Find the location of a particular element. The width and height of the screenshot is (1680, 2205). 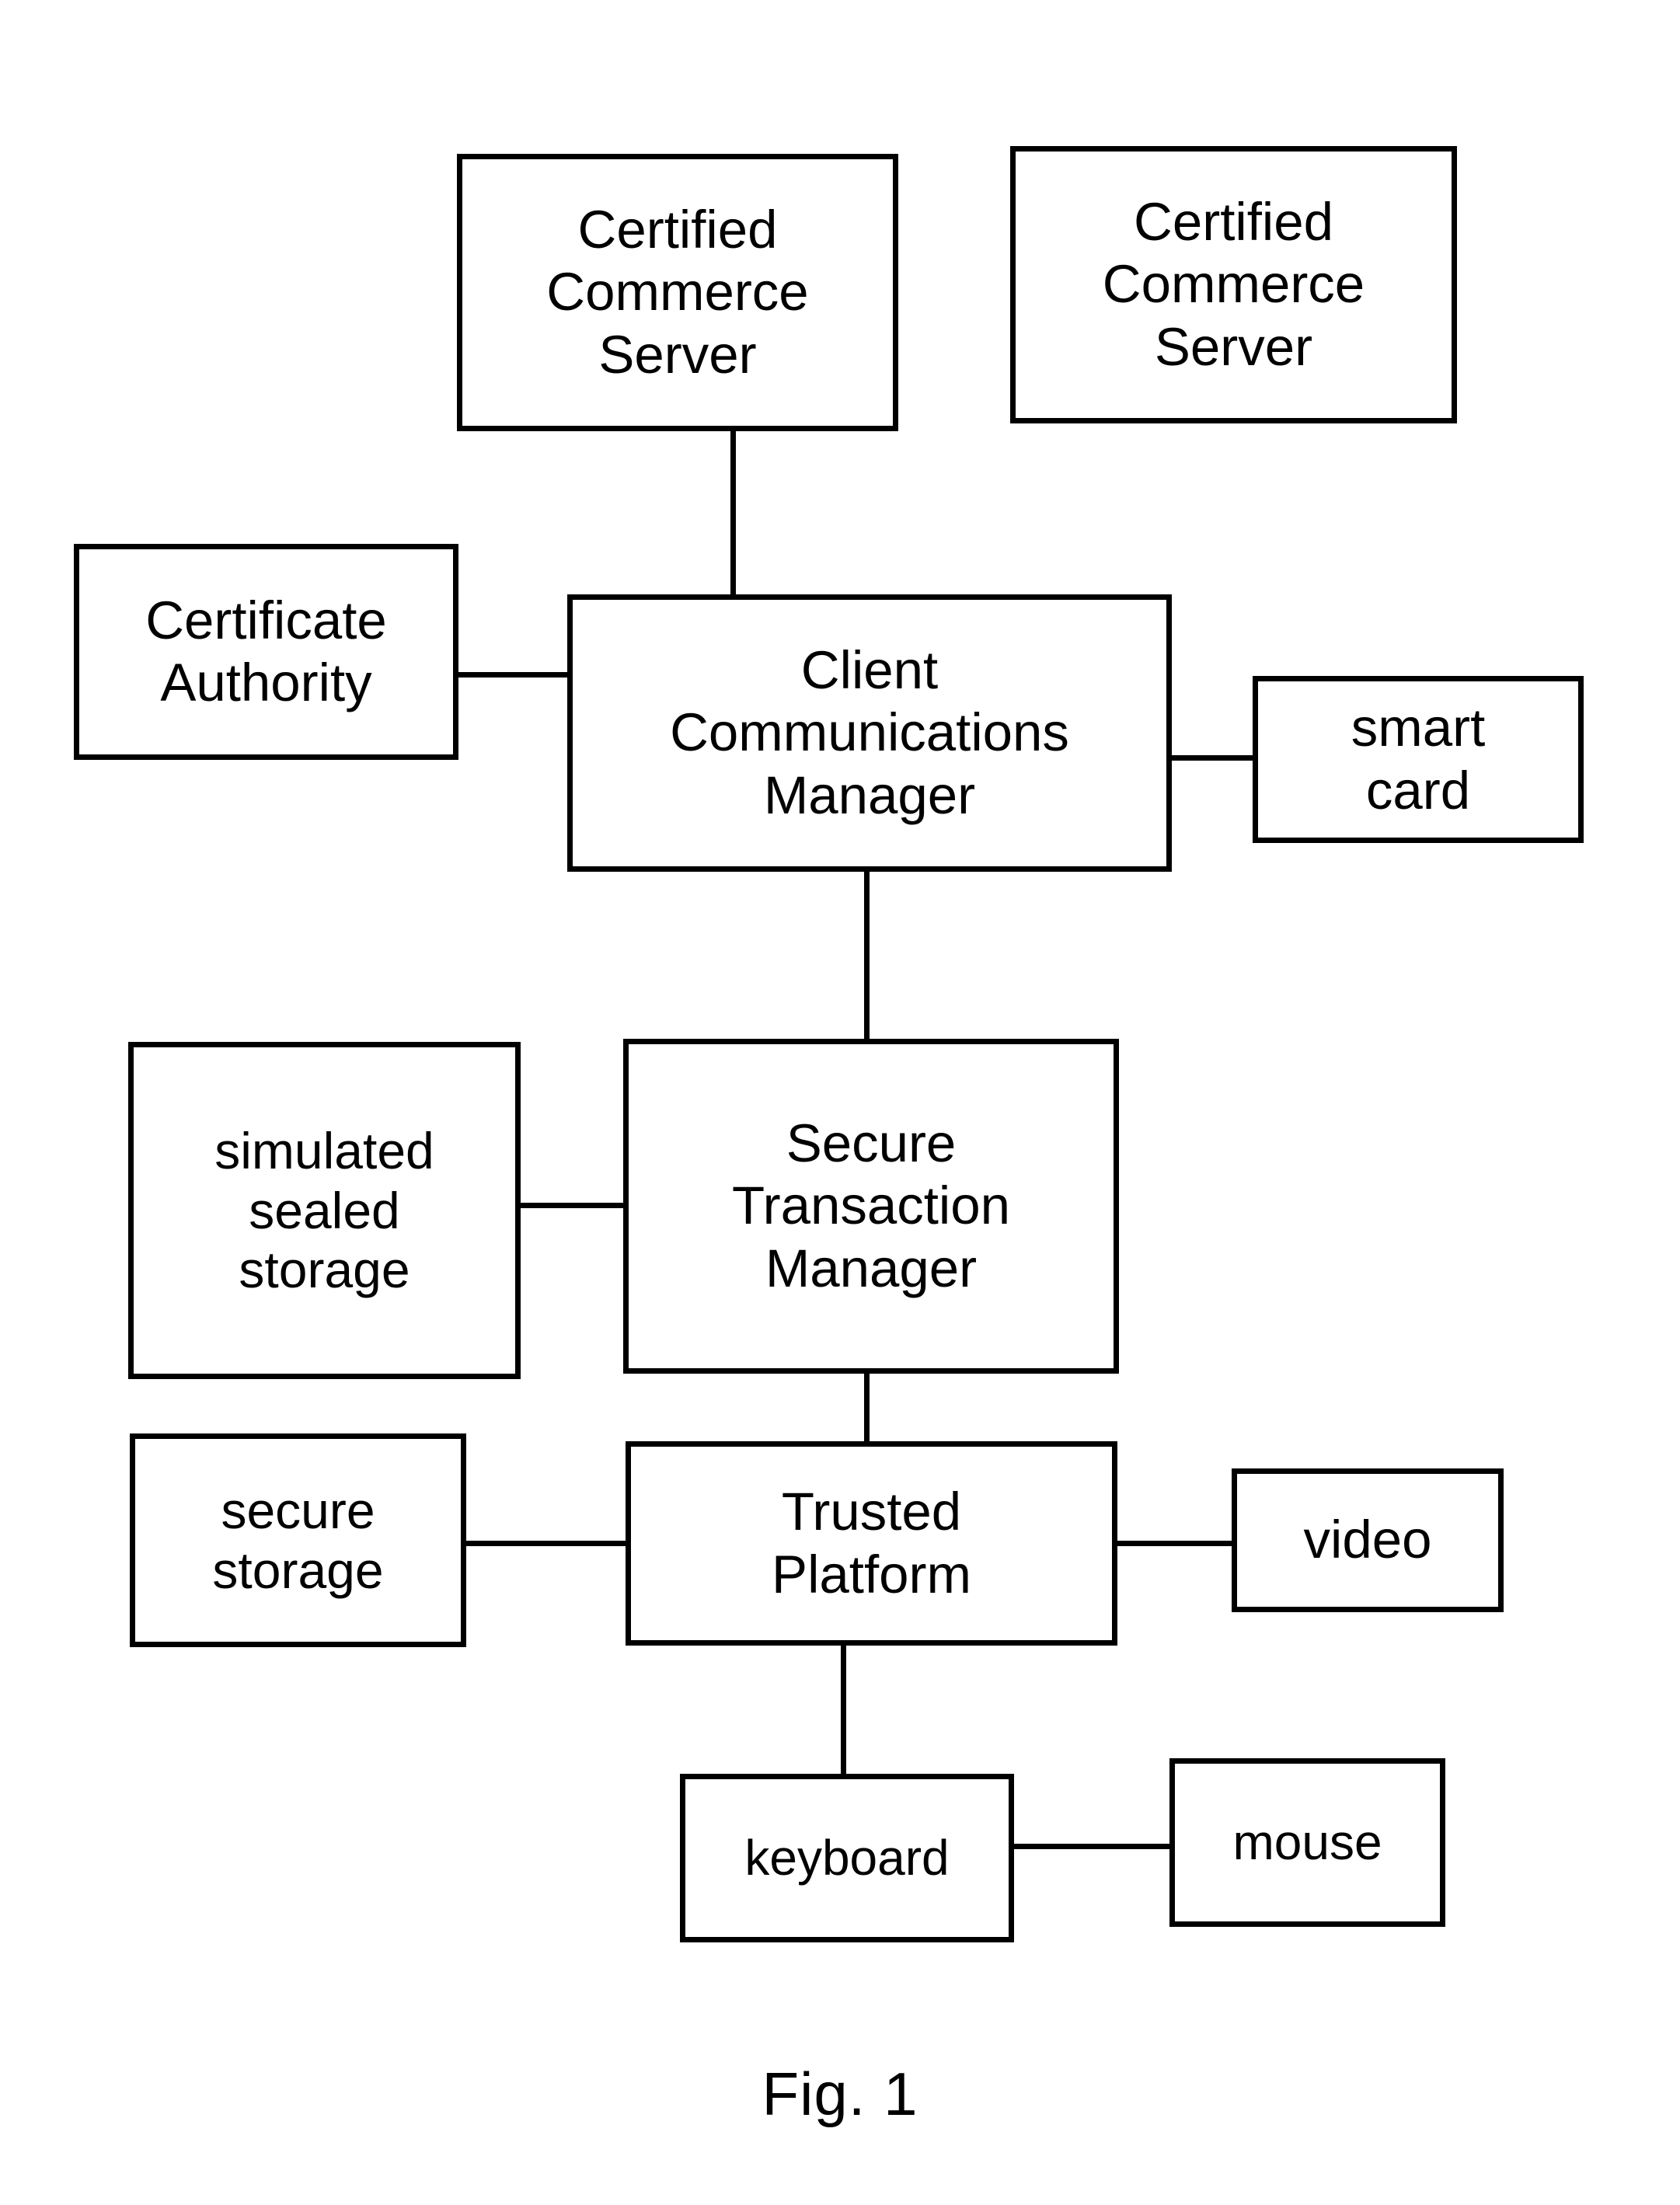

link-ccs1-to-ccm is located at coordinates (733, 512).